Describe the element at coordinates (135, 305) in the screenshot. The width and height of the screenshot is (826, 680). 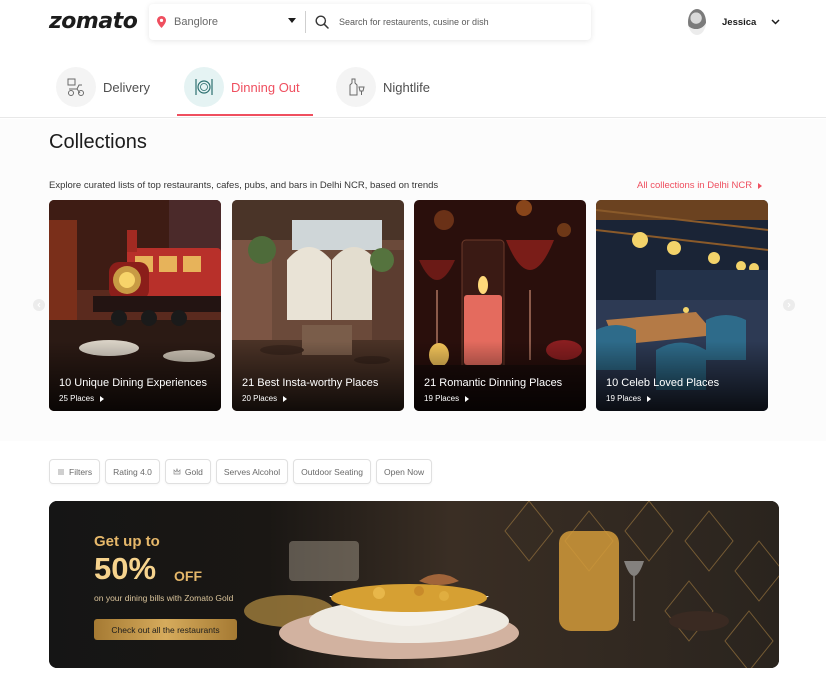
I see `collection-card: 10 Unique Dining Experiences 25 Places` at that location.